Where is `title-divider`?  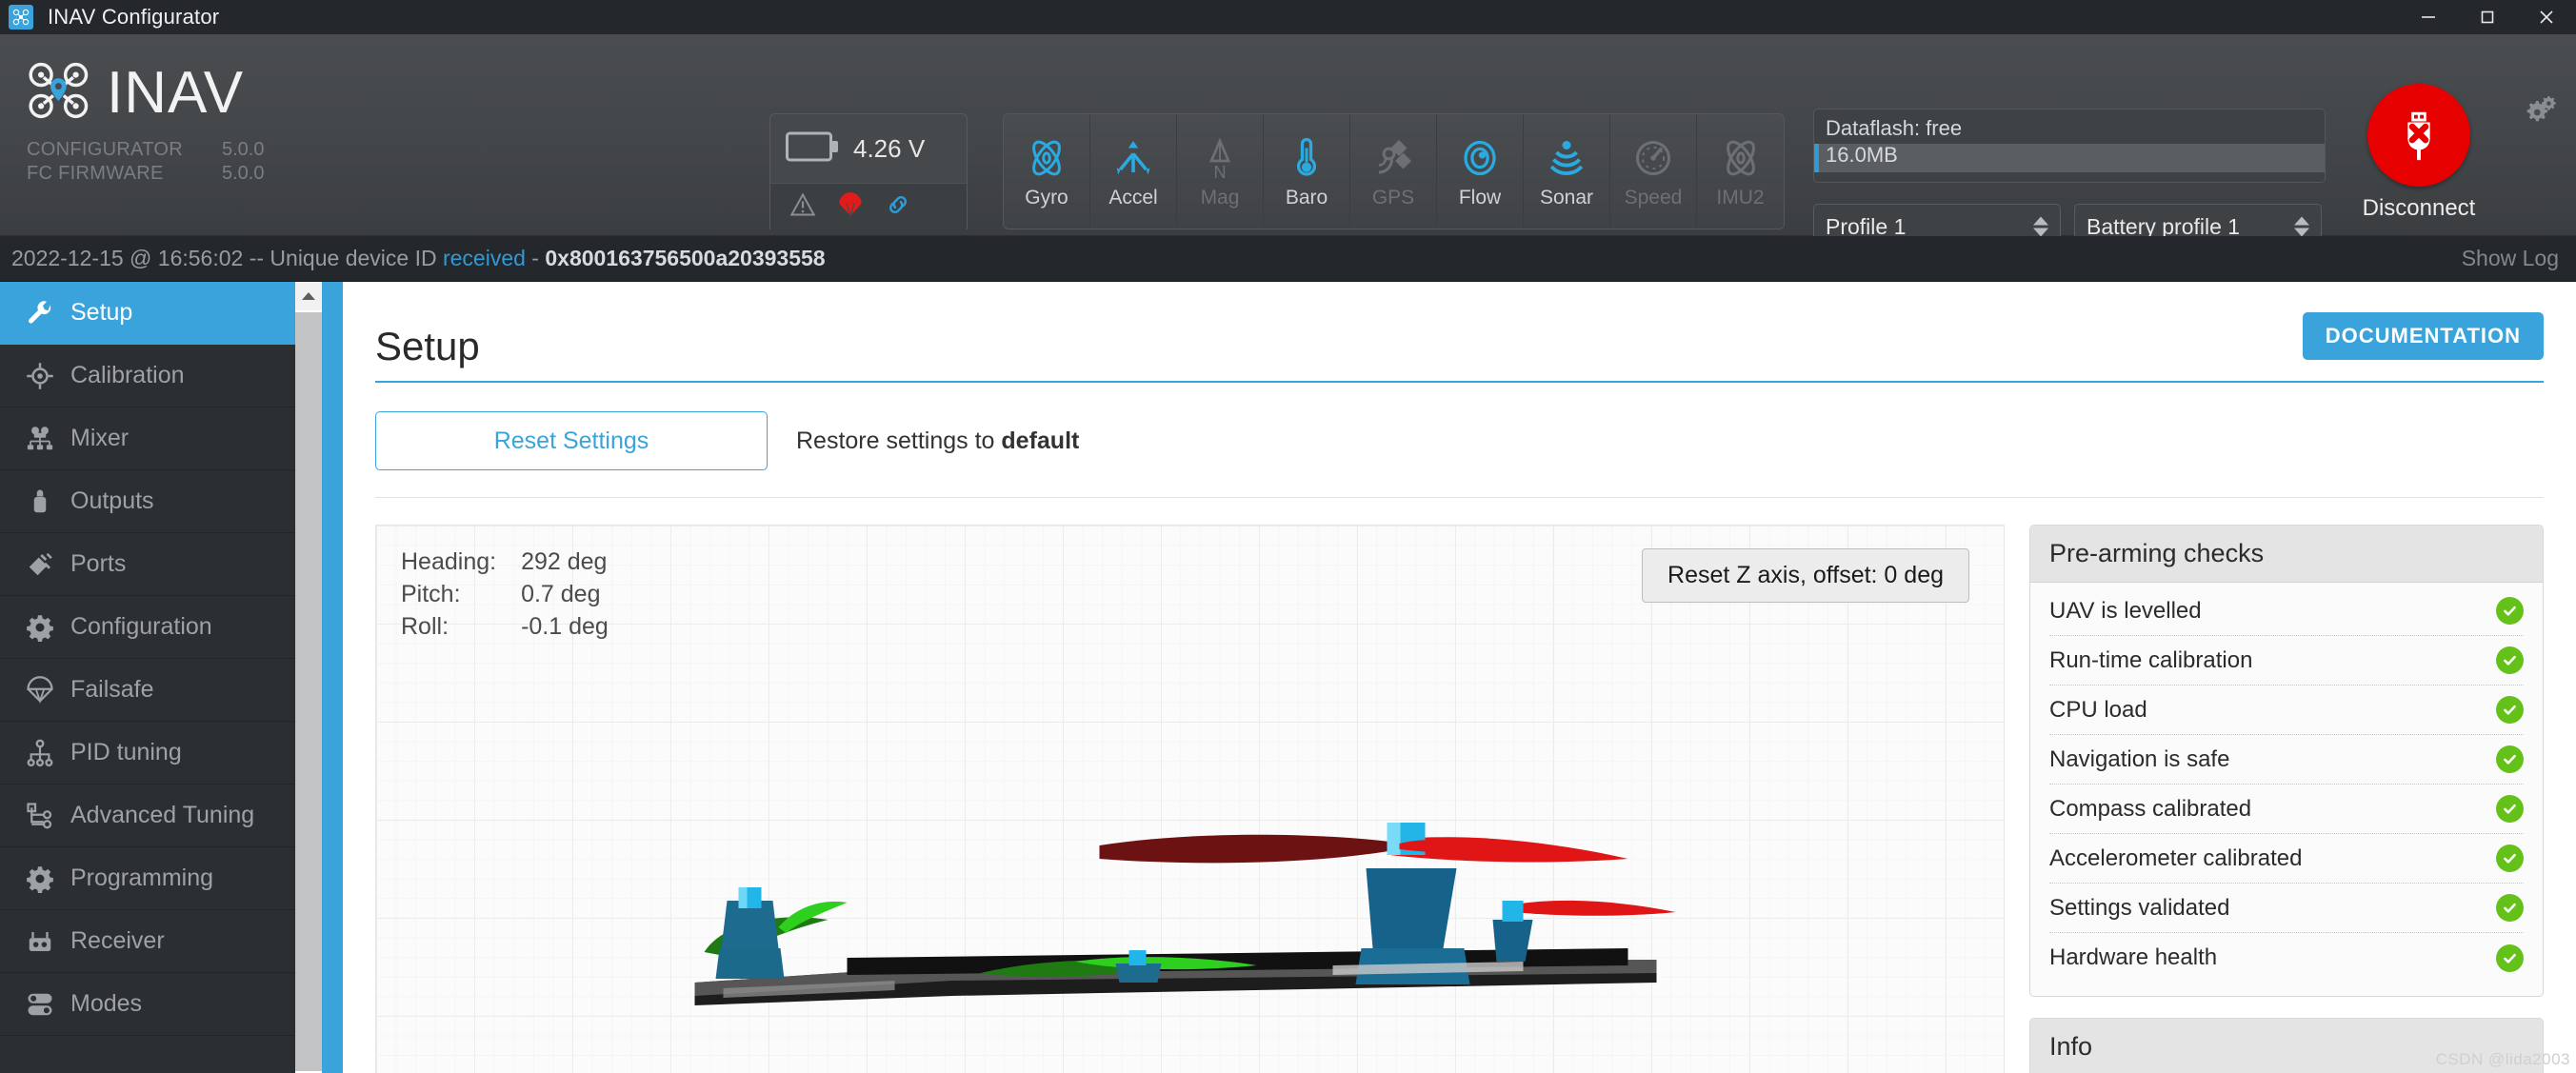
title-divider is located at coordinates (1459, 382).